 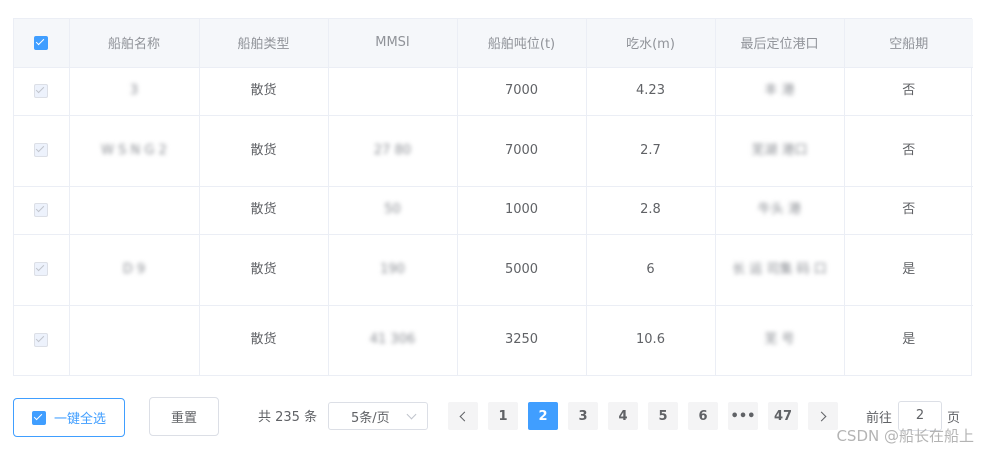 I want to click on col-ship-name: 船舶名称, so click(x=134, y=43).